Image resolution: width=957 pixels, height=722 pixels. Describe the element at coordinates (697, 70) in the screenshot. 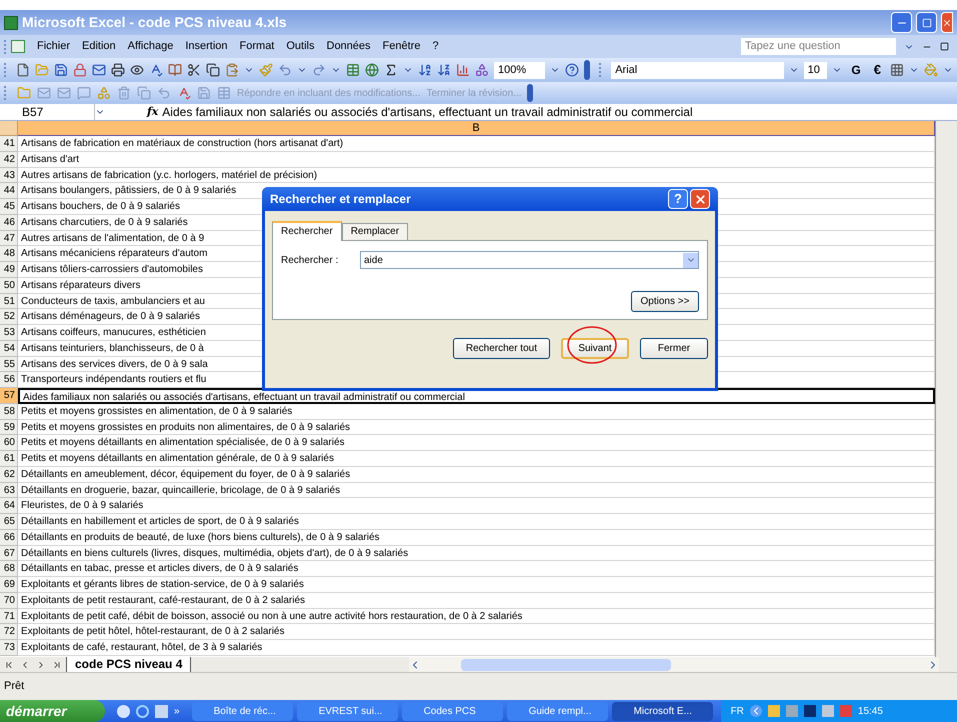

I see `font-field: Arial` at that location.